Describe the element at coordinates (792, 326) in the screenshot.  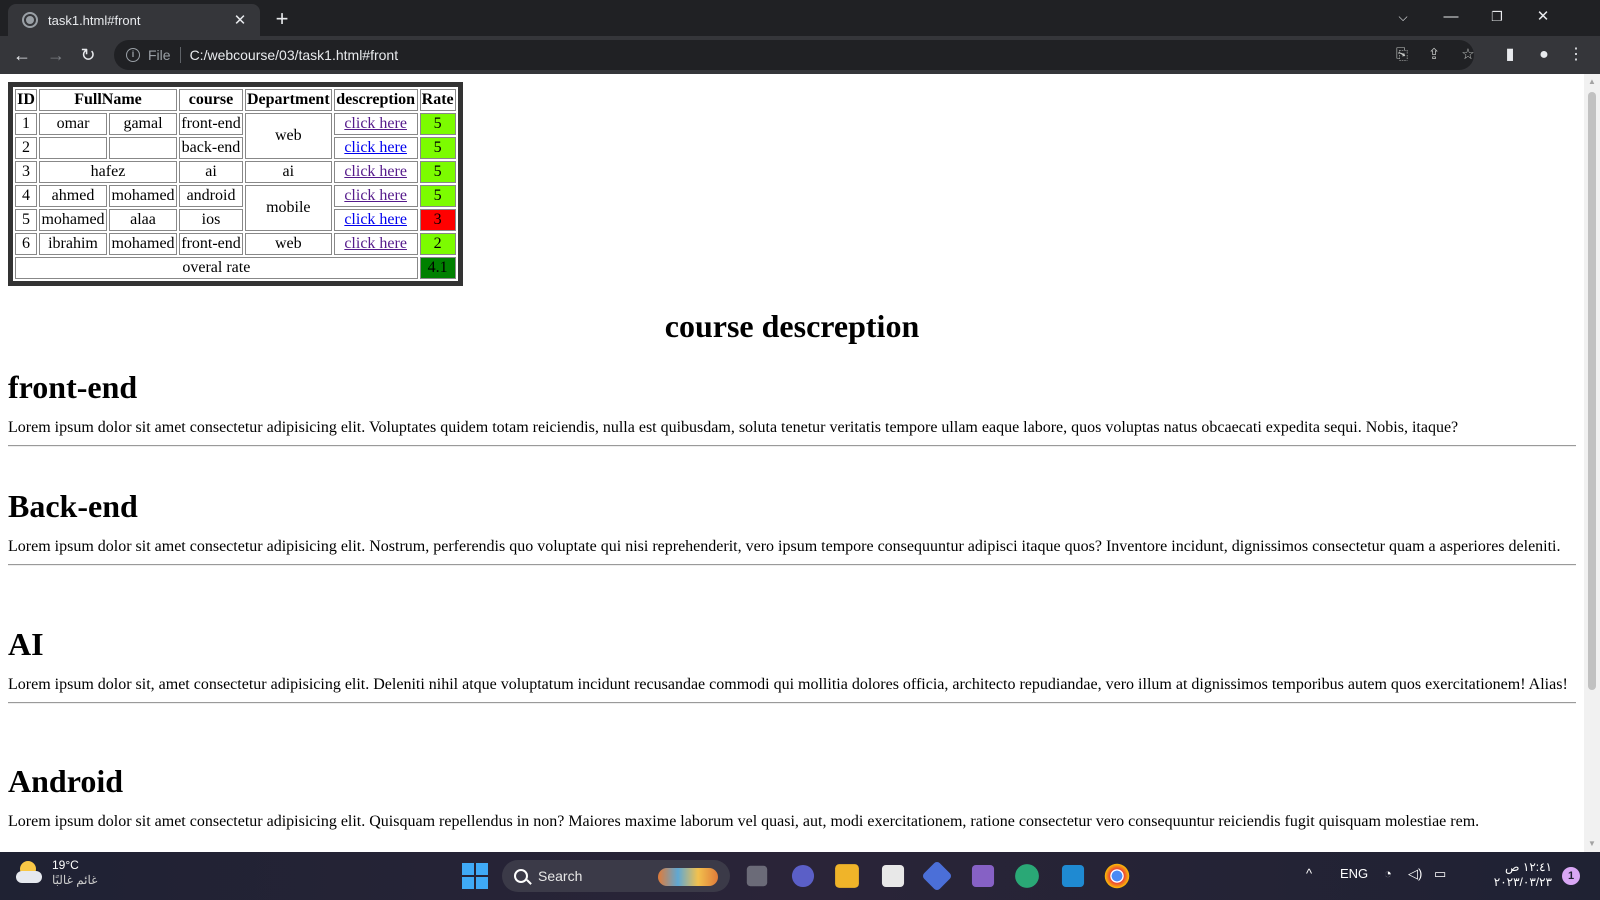
I see `course-description-heading: course descreption` at that location.